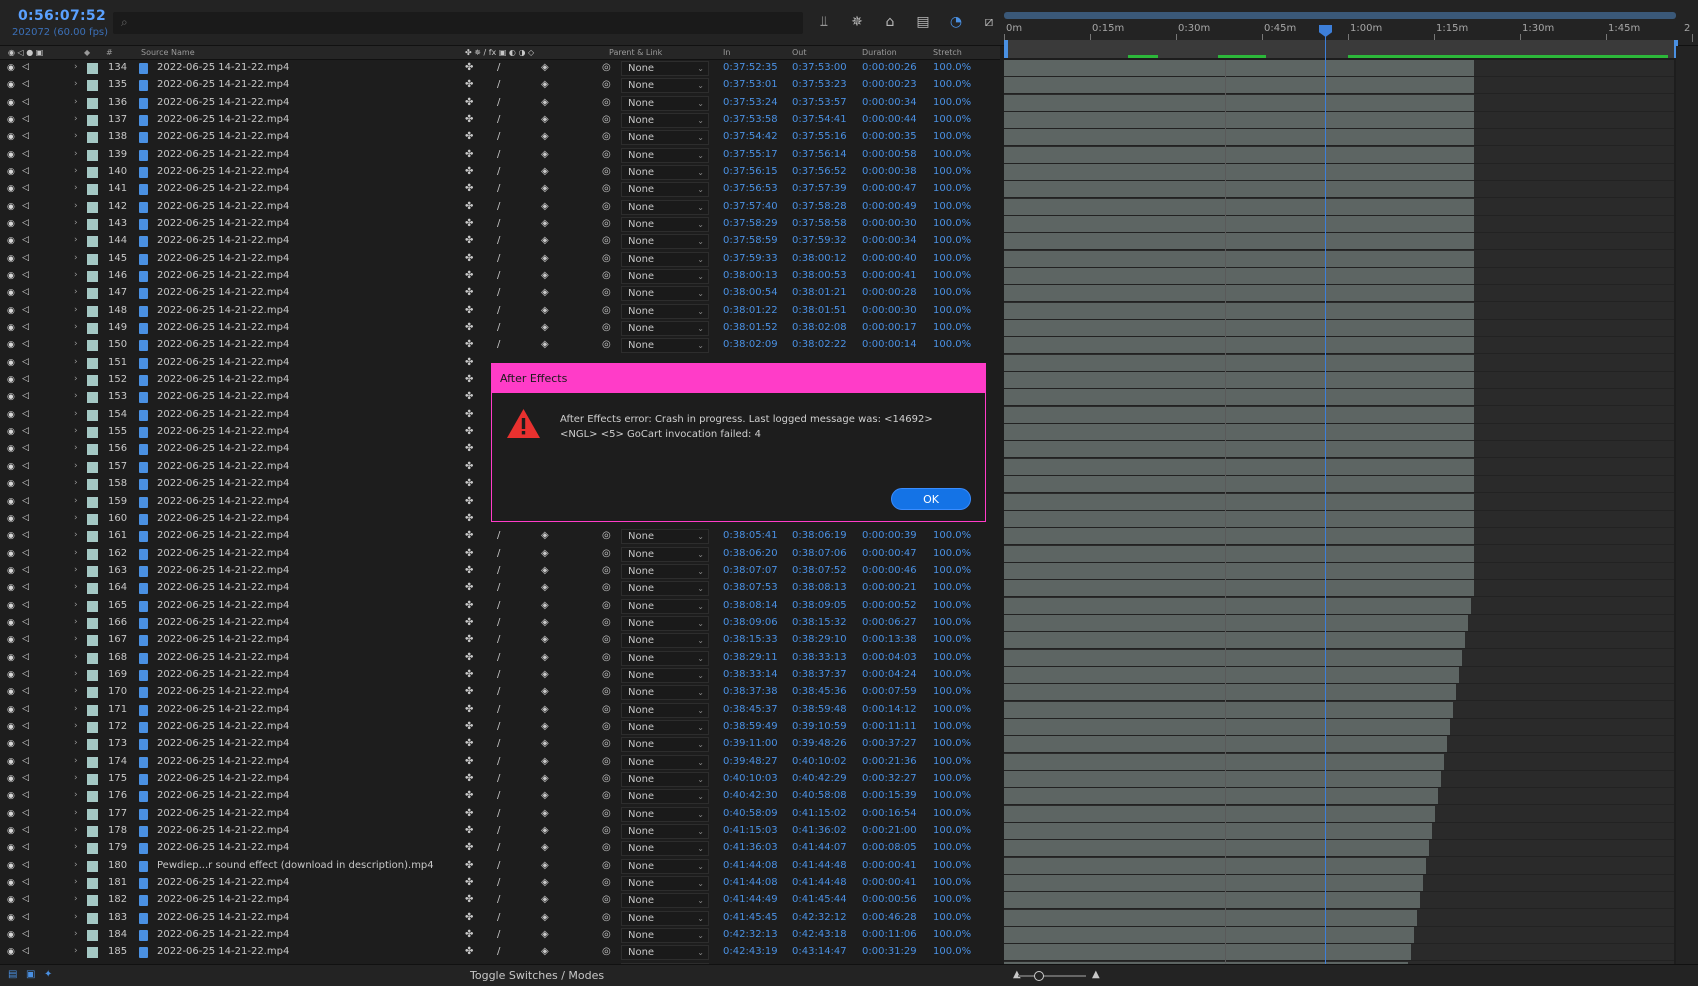  I want to click on layer-out-time: 0:37:58:58, so click(819, 223).